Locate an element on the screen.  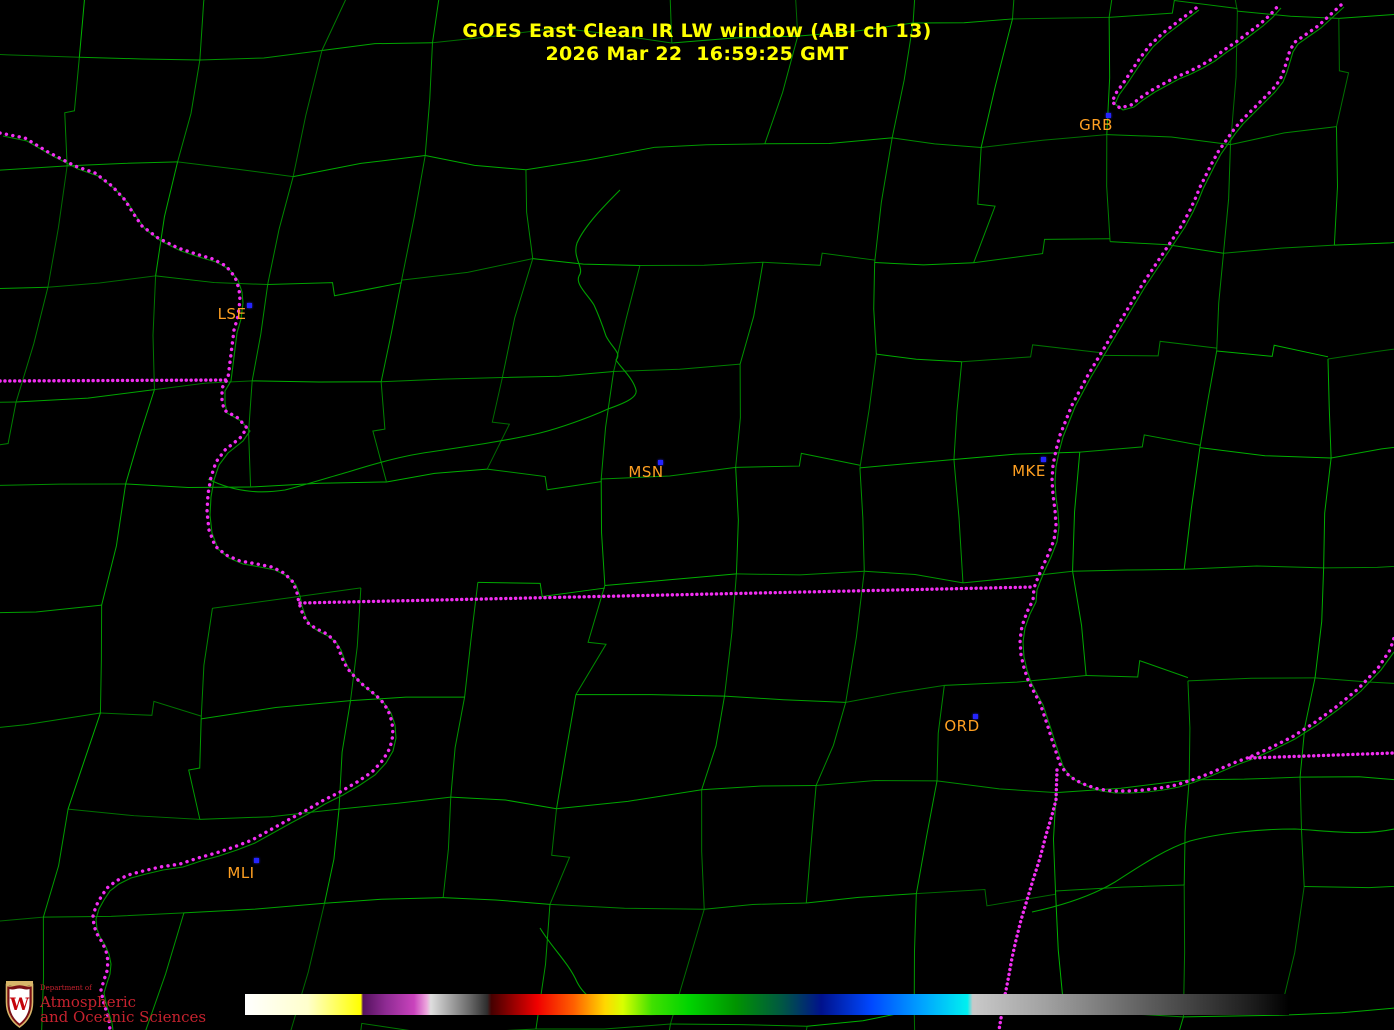
svg-text: W is located at coordinates (19, 1005).